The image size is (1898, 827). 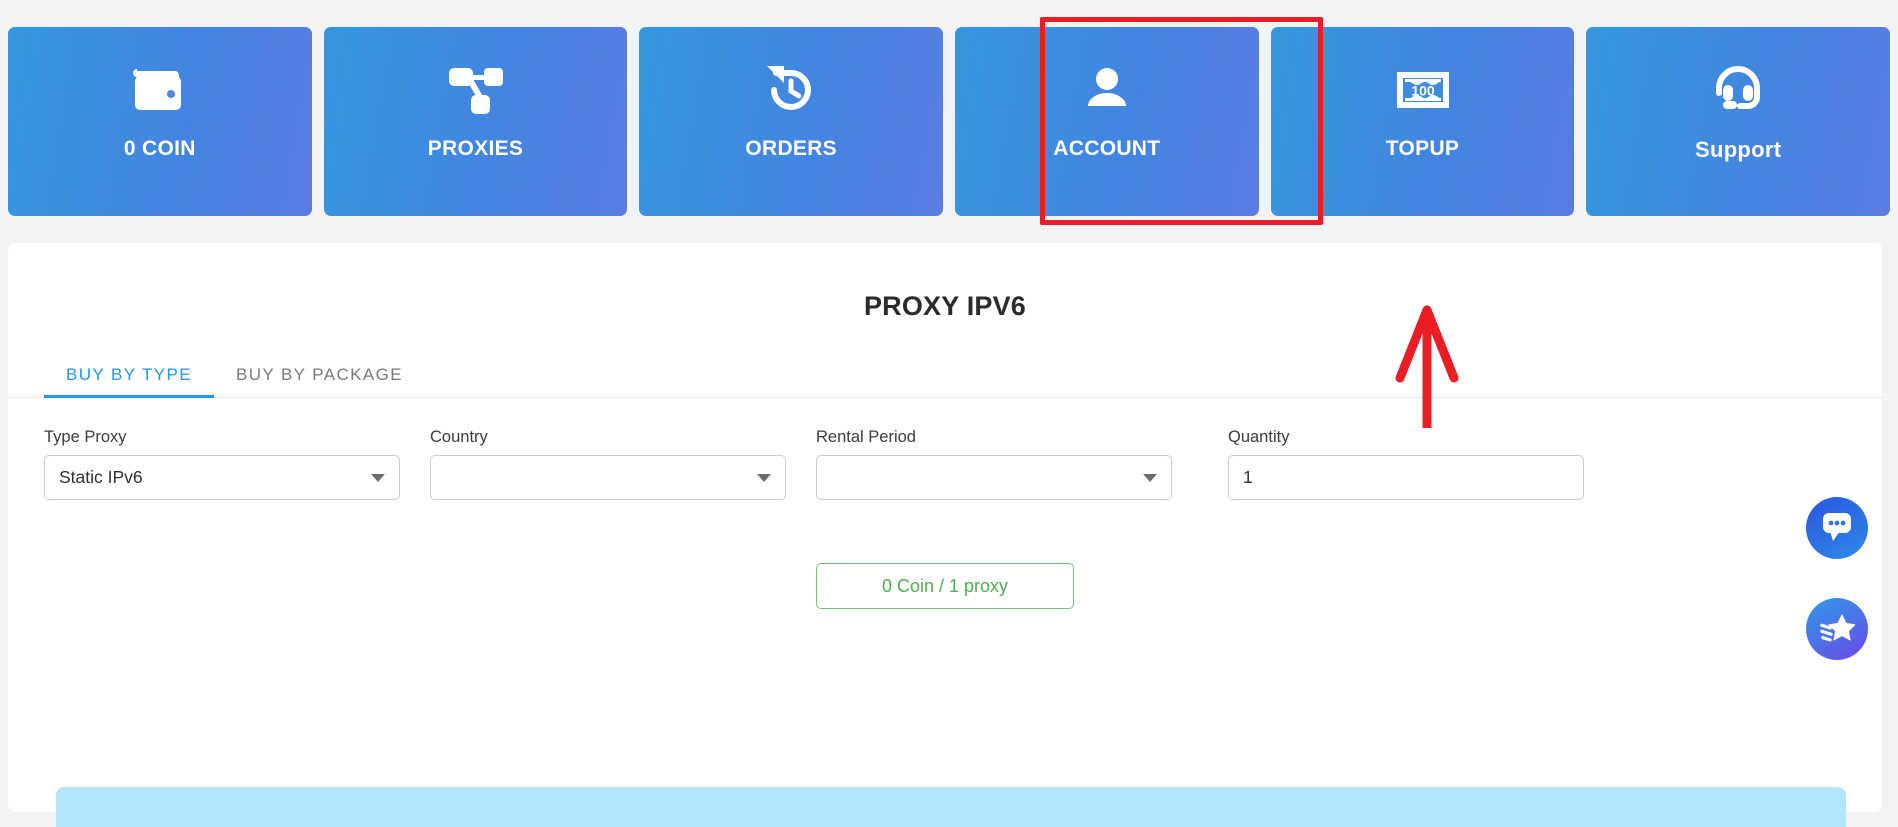 What do you see at coordinates (866, 437) in the screenshot?
I see `field-label: Rental Period` at bounding box center [866, 437].